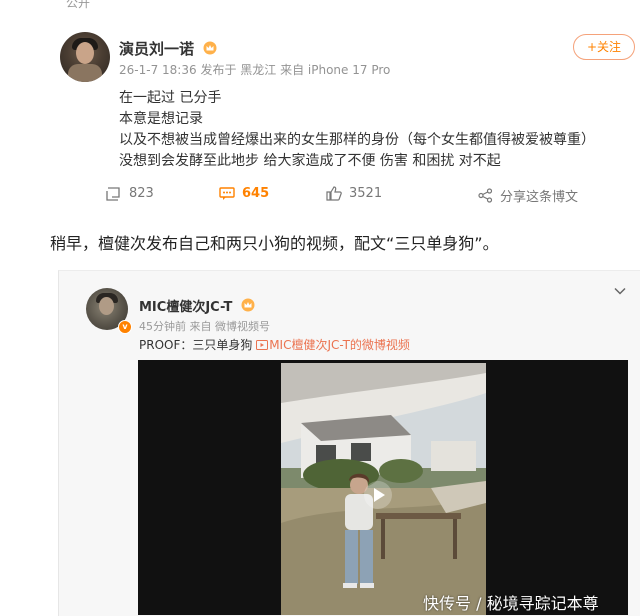 Image resolution: width=640 pixels, height=616 pixels. Describe the element at coordinates (256, 193) in the screenshot. I see `comment-count: 645` at that location.